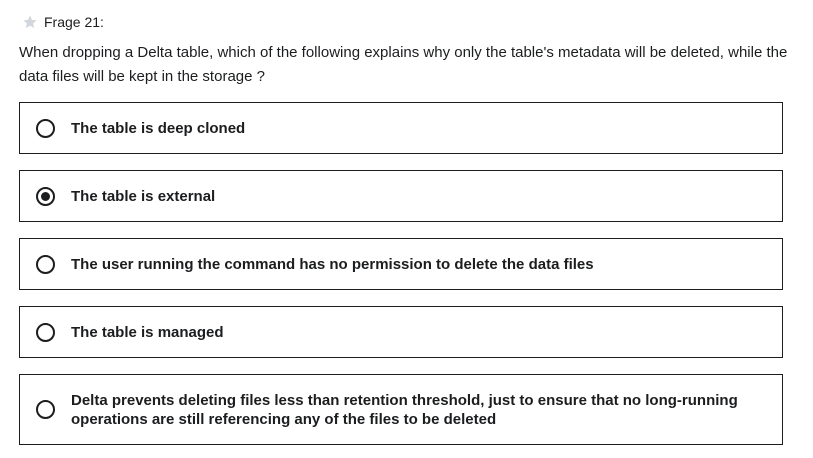  What do you see at coordinates (74, 22) in the screenshot?
I see `question-number: Frage 21:` at bounding box center [74, 22].